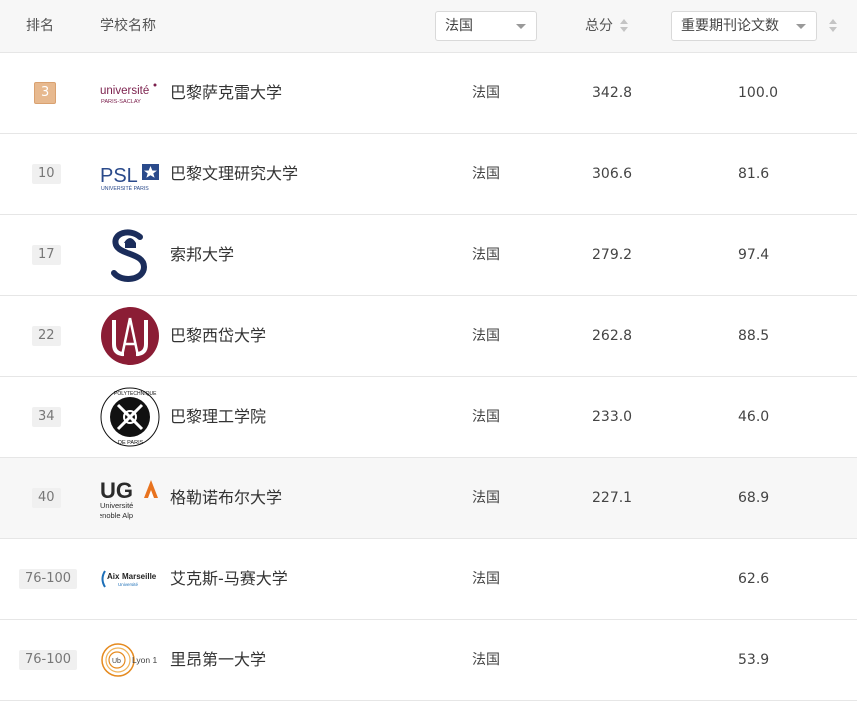 This screenshot has width=857, height=701. I want to click on indicator-cell: 88.5, so click(754, 336).